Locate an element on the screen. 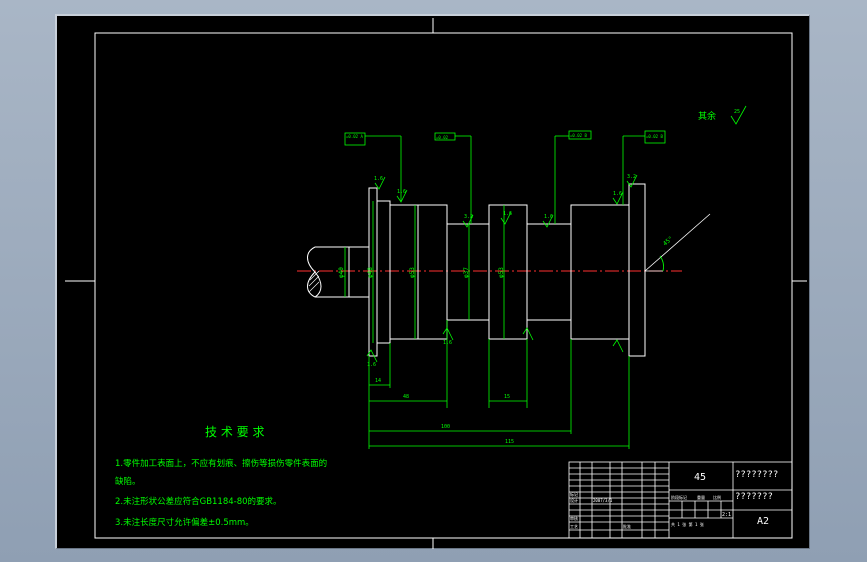 This screenshot has width=867, height=562. diameter-label-1: φ40 is located at coordinates (341, 272).